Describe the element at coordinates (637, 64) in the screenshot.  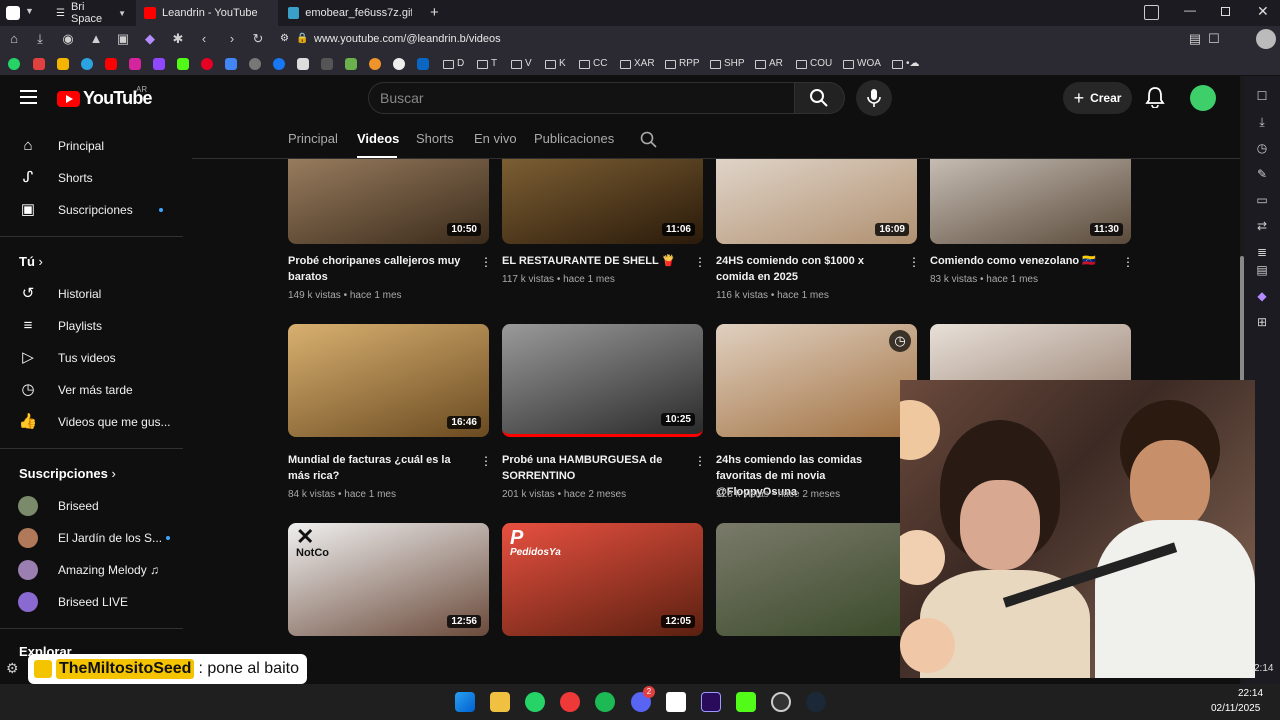
I see `bookmark-folder-xar: XAR` at that location.